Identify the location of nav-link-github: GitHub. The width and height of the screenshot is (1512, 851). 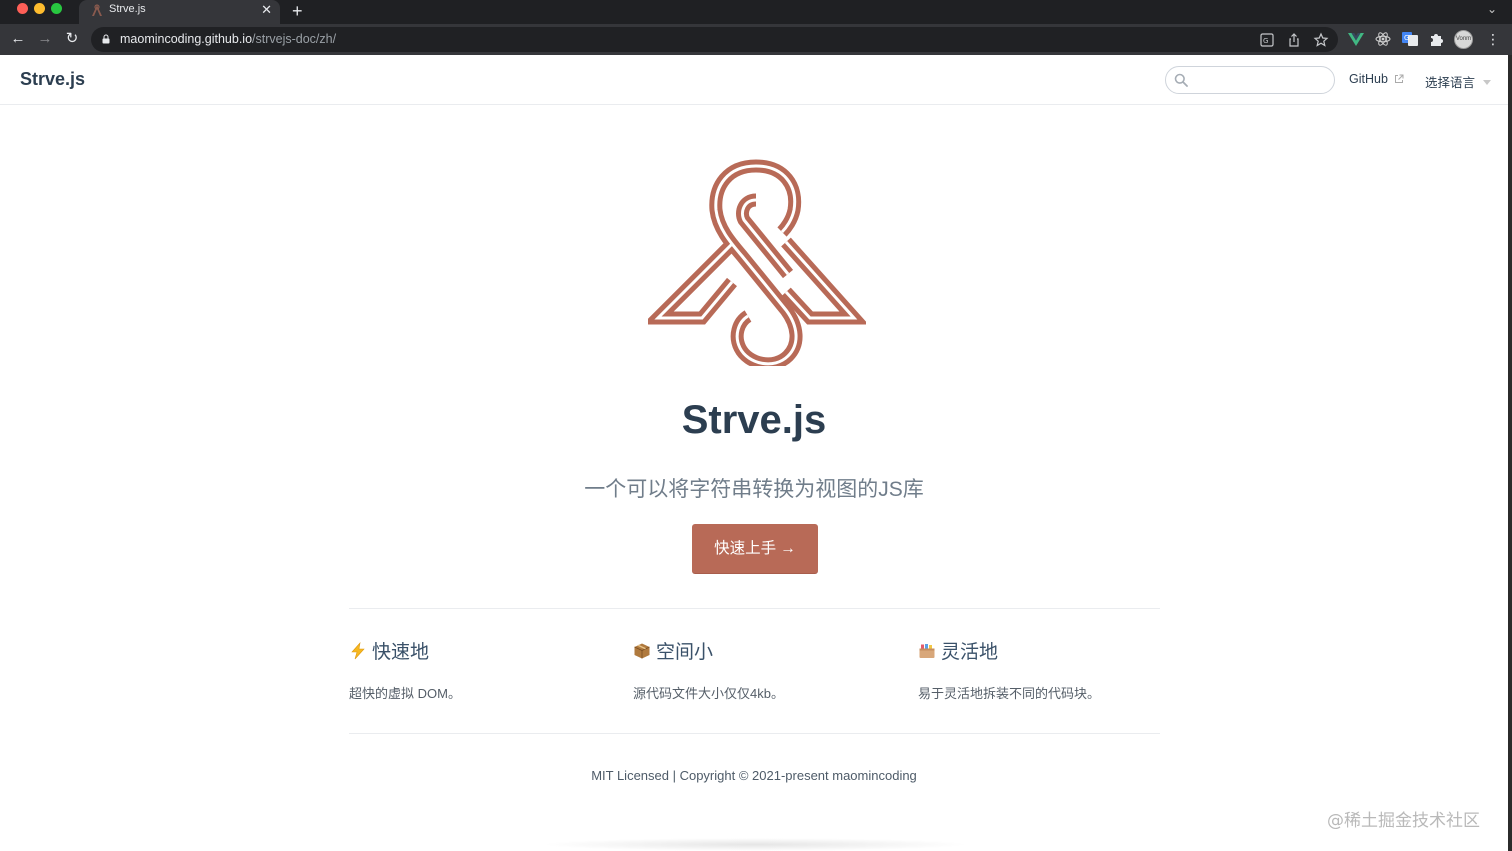
(1376, 79).